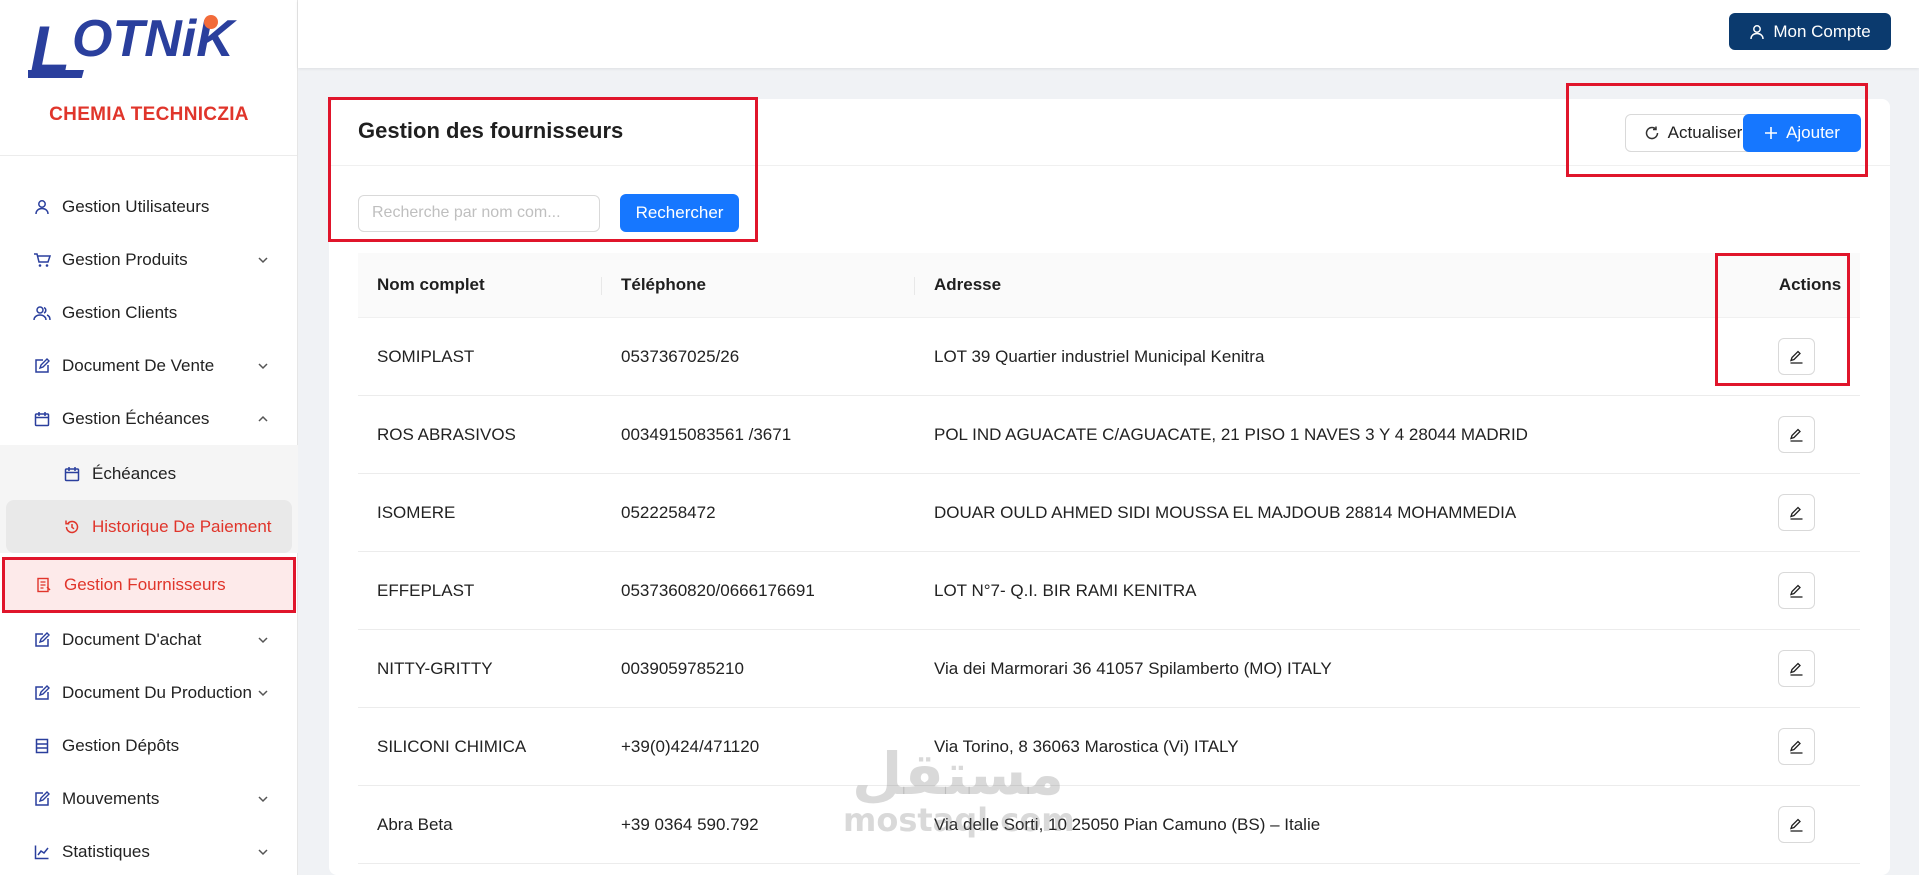  What do you see at coordinates (1109, 285) in the screenshot?
I see `table-header: Nom complet Téléphone Adresse Actions` at bounding box center [1109, 285].